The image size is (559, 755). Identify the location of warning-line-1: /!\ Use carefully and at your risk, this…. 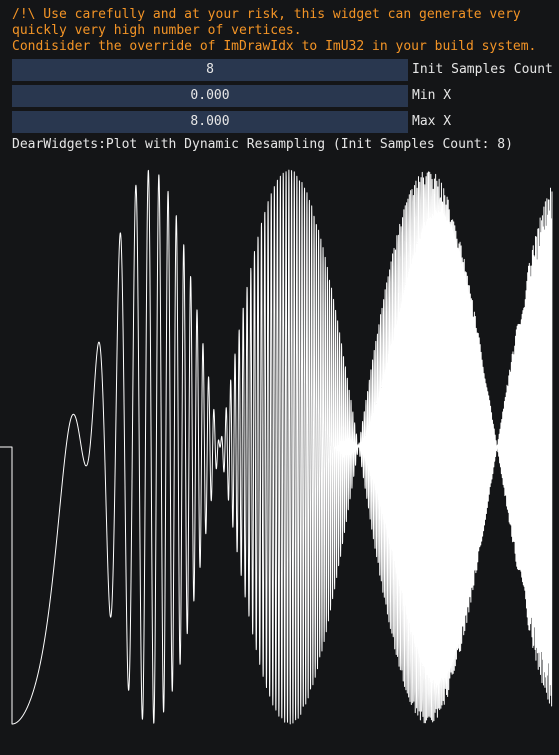
(266, 14).